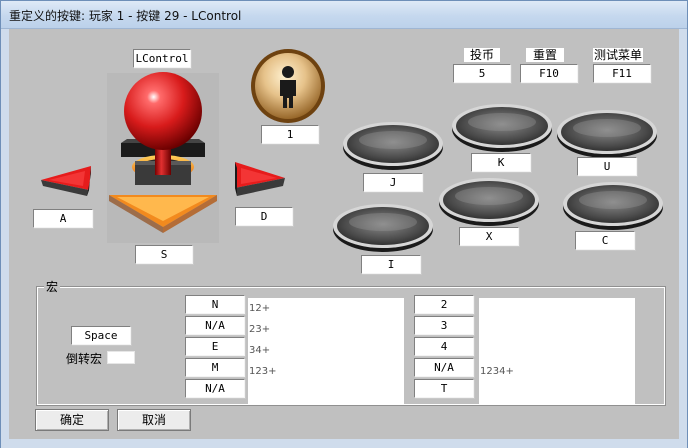  Describe the element at coordinates (482, 55) in the screenshot. I see `coin-caption: 投币` at that location.